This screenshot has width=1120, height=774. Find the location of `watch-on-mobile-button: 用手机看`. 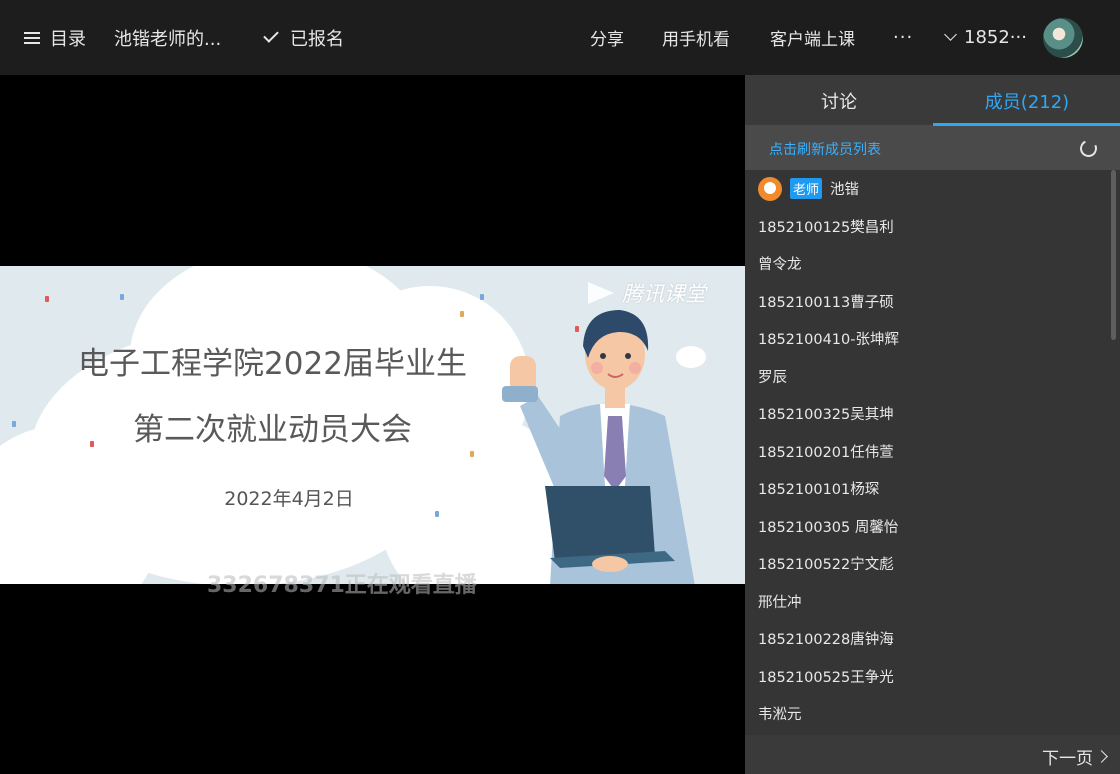

watch-on-mobile-button: 用手机看 is located at coordinates (696, 37).